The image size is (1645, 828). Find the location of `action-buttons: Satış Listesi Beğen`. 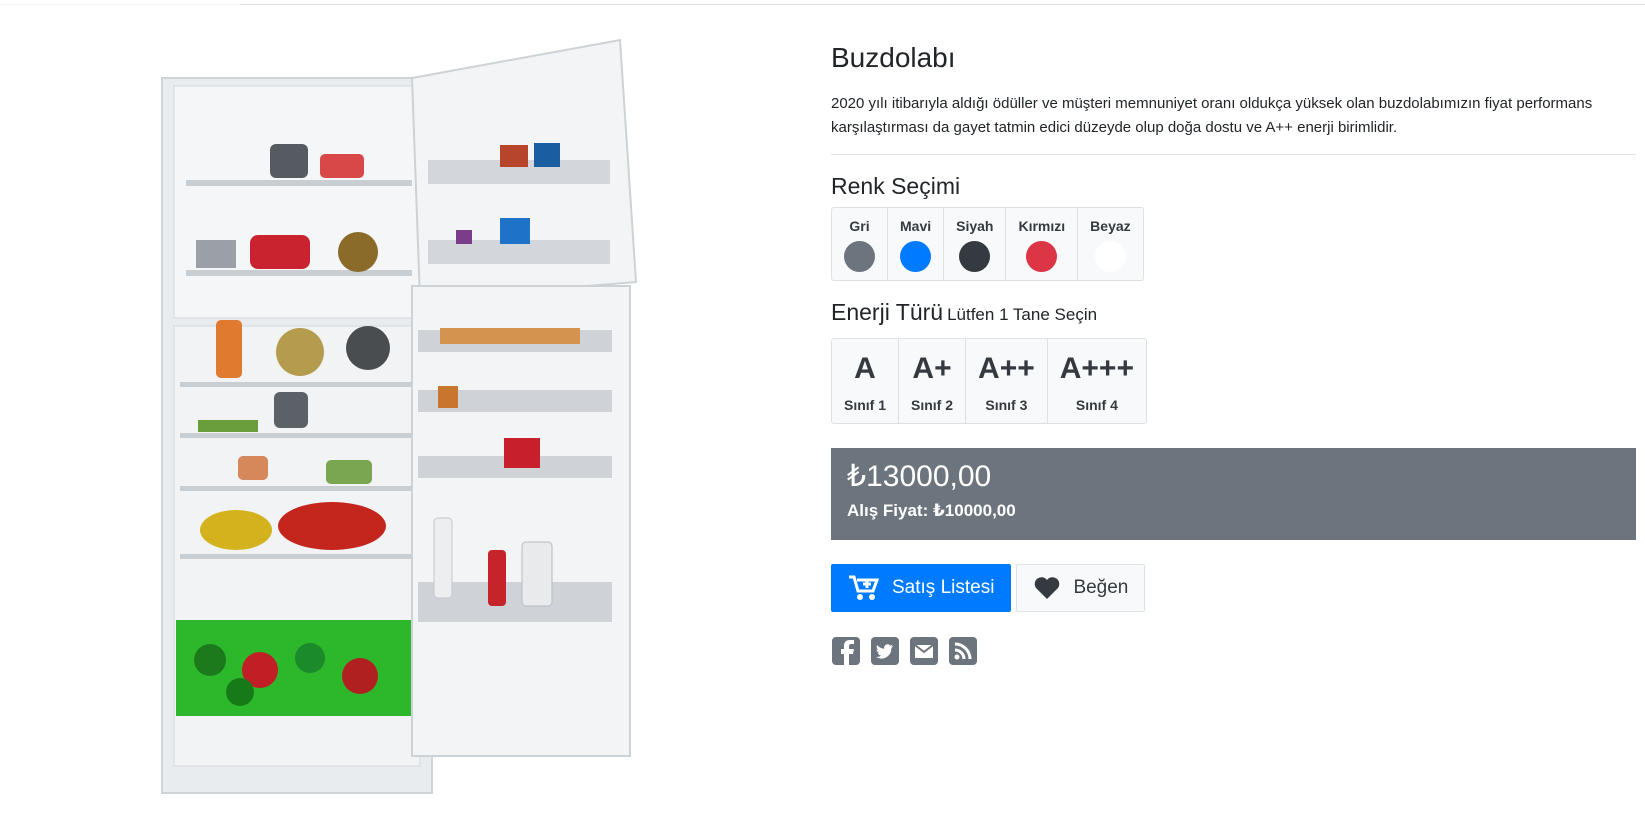

action-buttons: Satış Listesi Beğen is located at coordinates (1233, 588).